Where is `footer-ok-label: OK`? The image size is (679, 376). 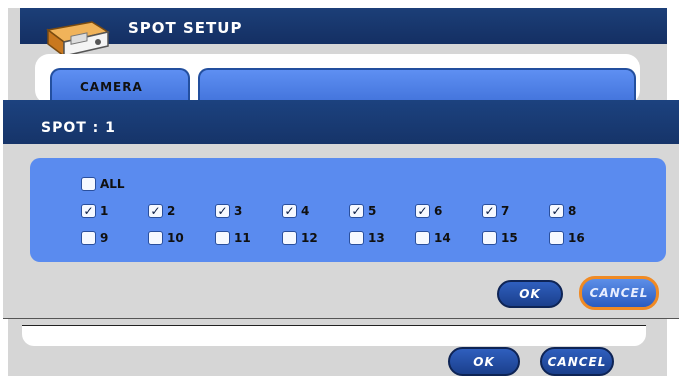 footer-ok-label: OK is located at coordinates (484, 361).